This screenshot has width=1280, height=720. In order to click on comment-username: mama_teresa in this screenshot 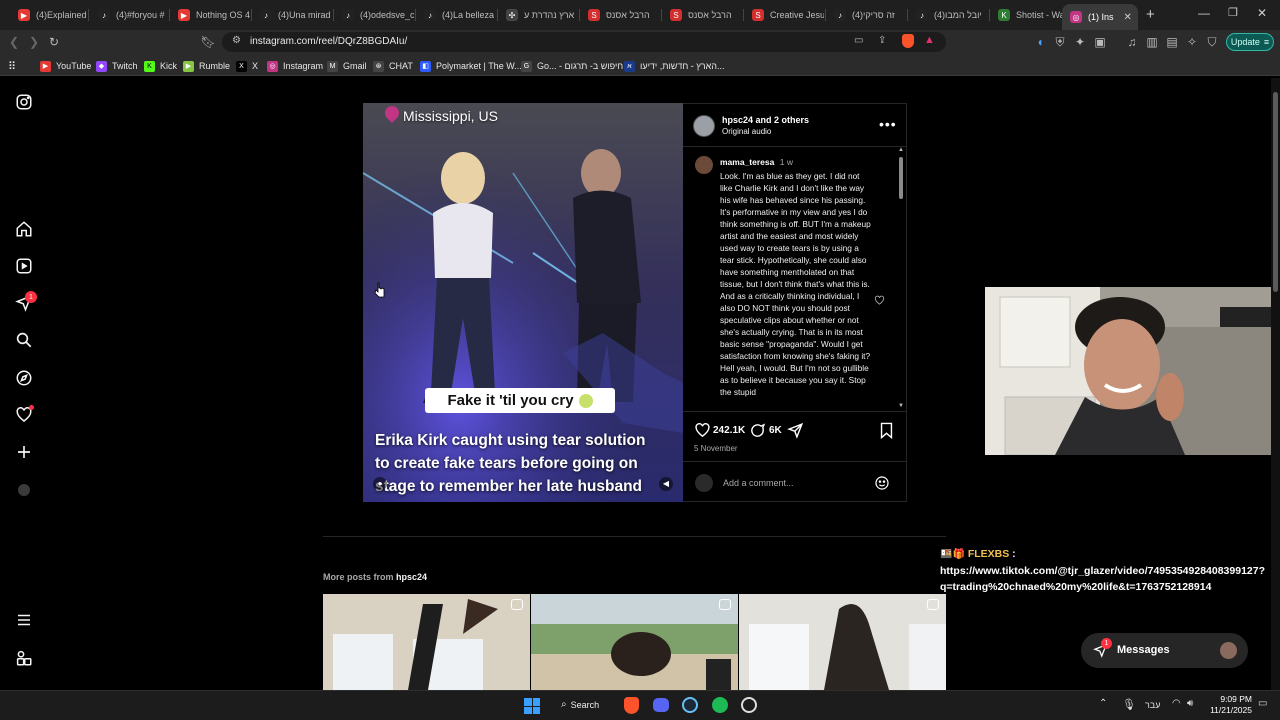, I will do `click(747, 162)`.